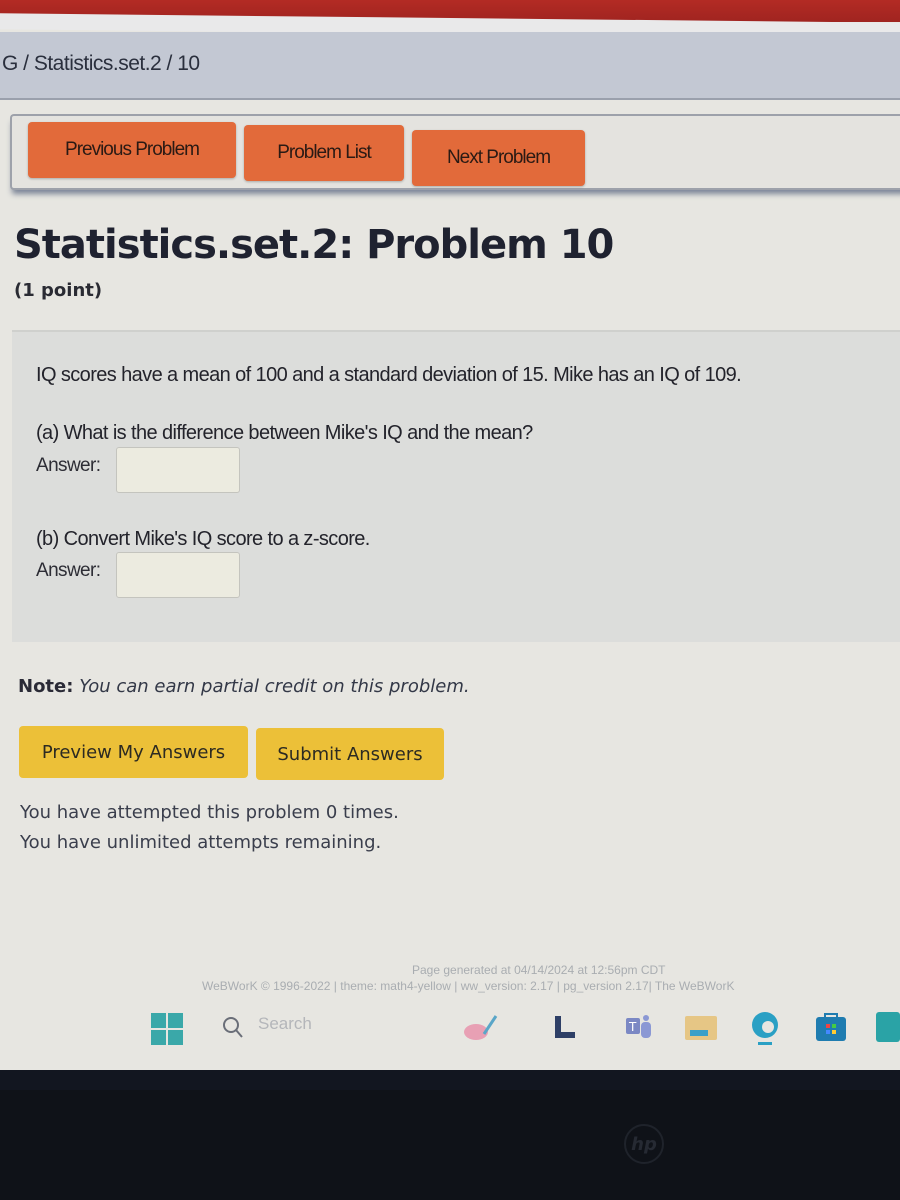 The width and height of the screenshot is (900, 1200). Describe the element at coordinates (632, 1027) in the screenshot. I see `svg-text: T` at that location.